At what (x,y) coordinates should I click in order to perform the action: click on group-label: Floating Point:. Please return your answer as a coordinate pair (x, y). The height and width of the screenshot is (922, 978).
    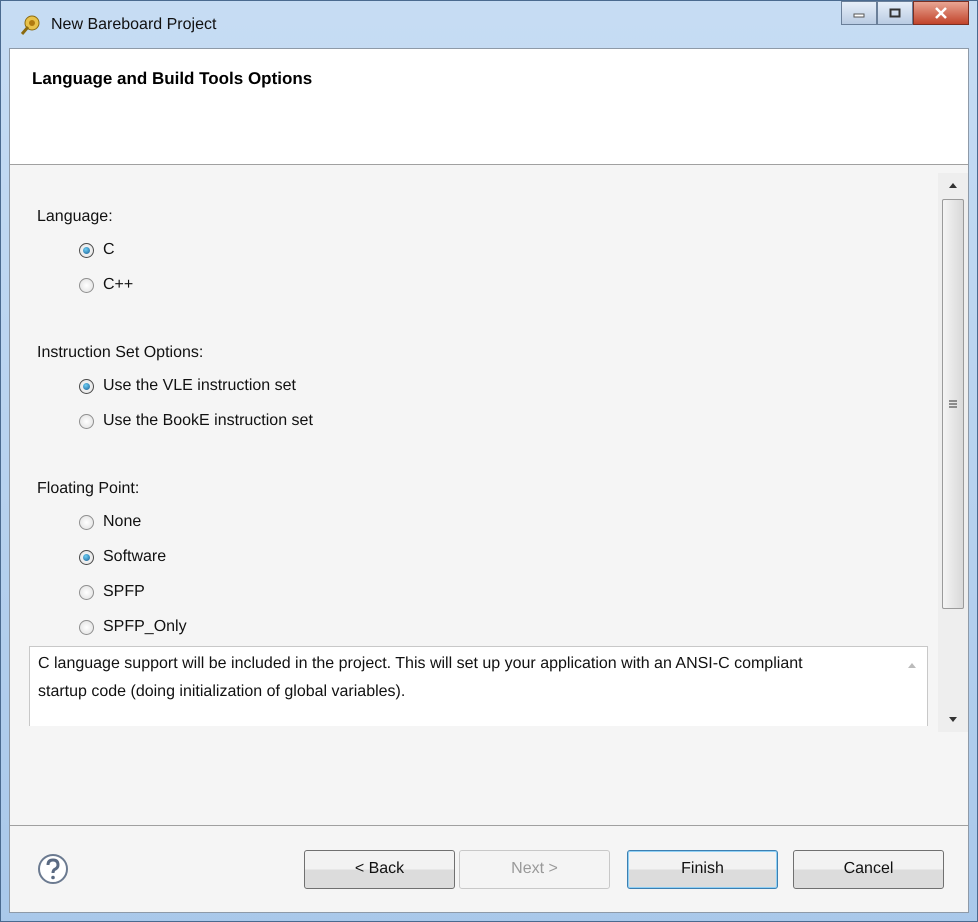
    Looking at the image, I should click on (88, 489).